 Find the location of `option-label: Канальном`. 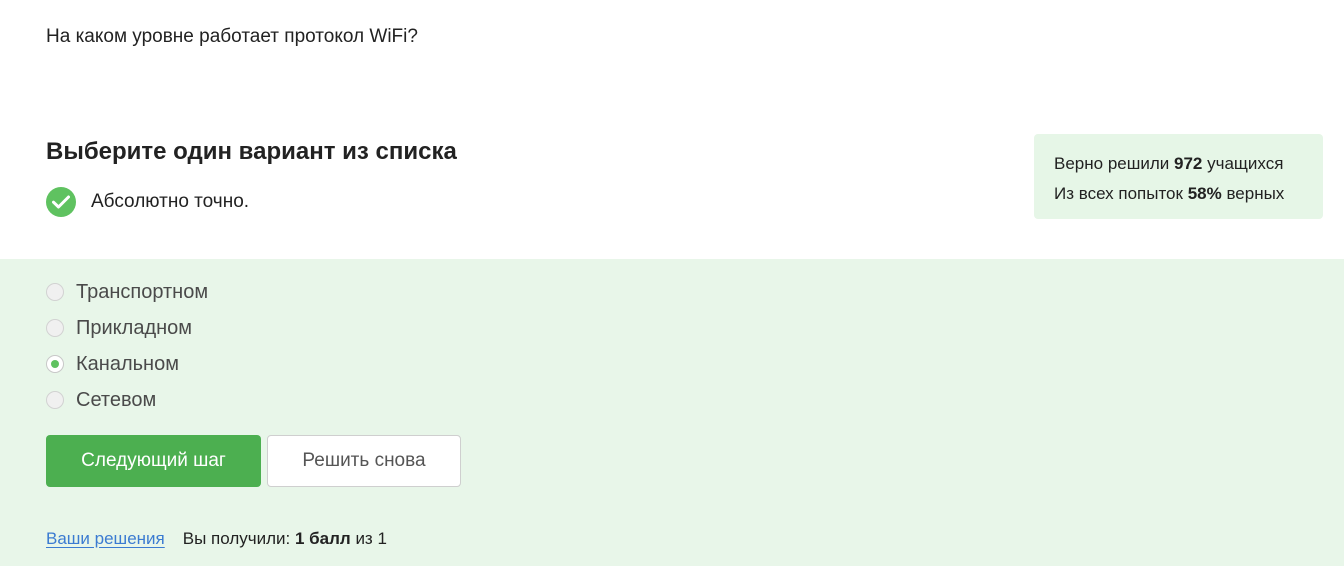

option-label: Канальном is located at coordinates (127, 363).